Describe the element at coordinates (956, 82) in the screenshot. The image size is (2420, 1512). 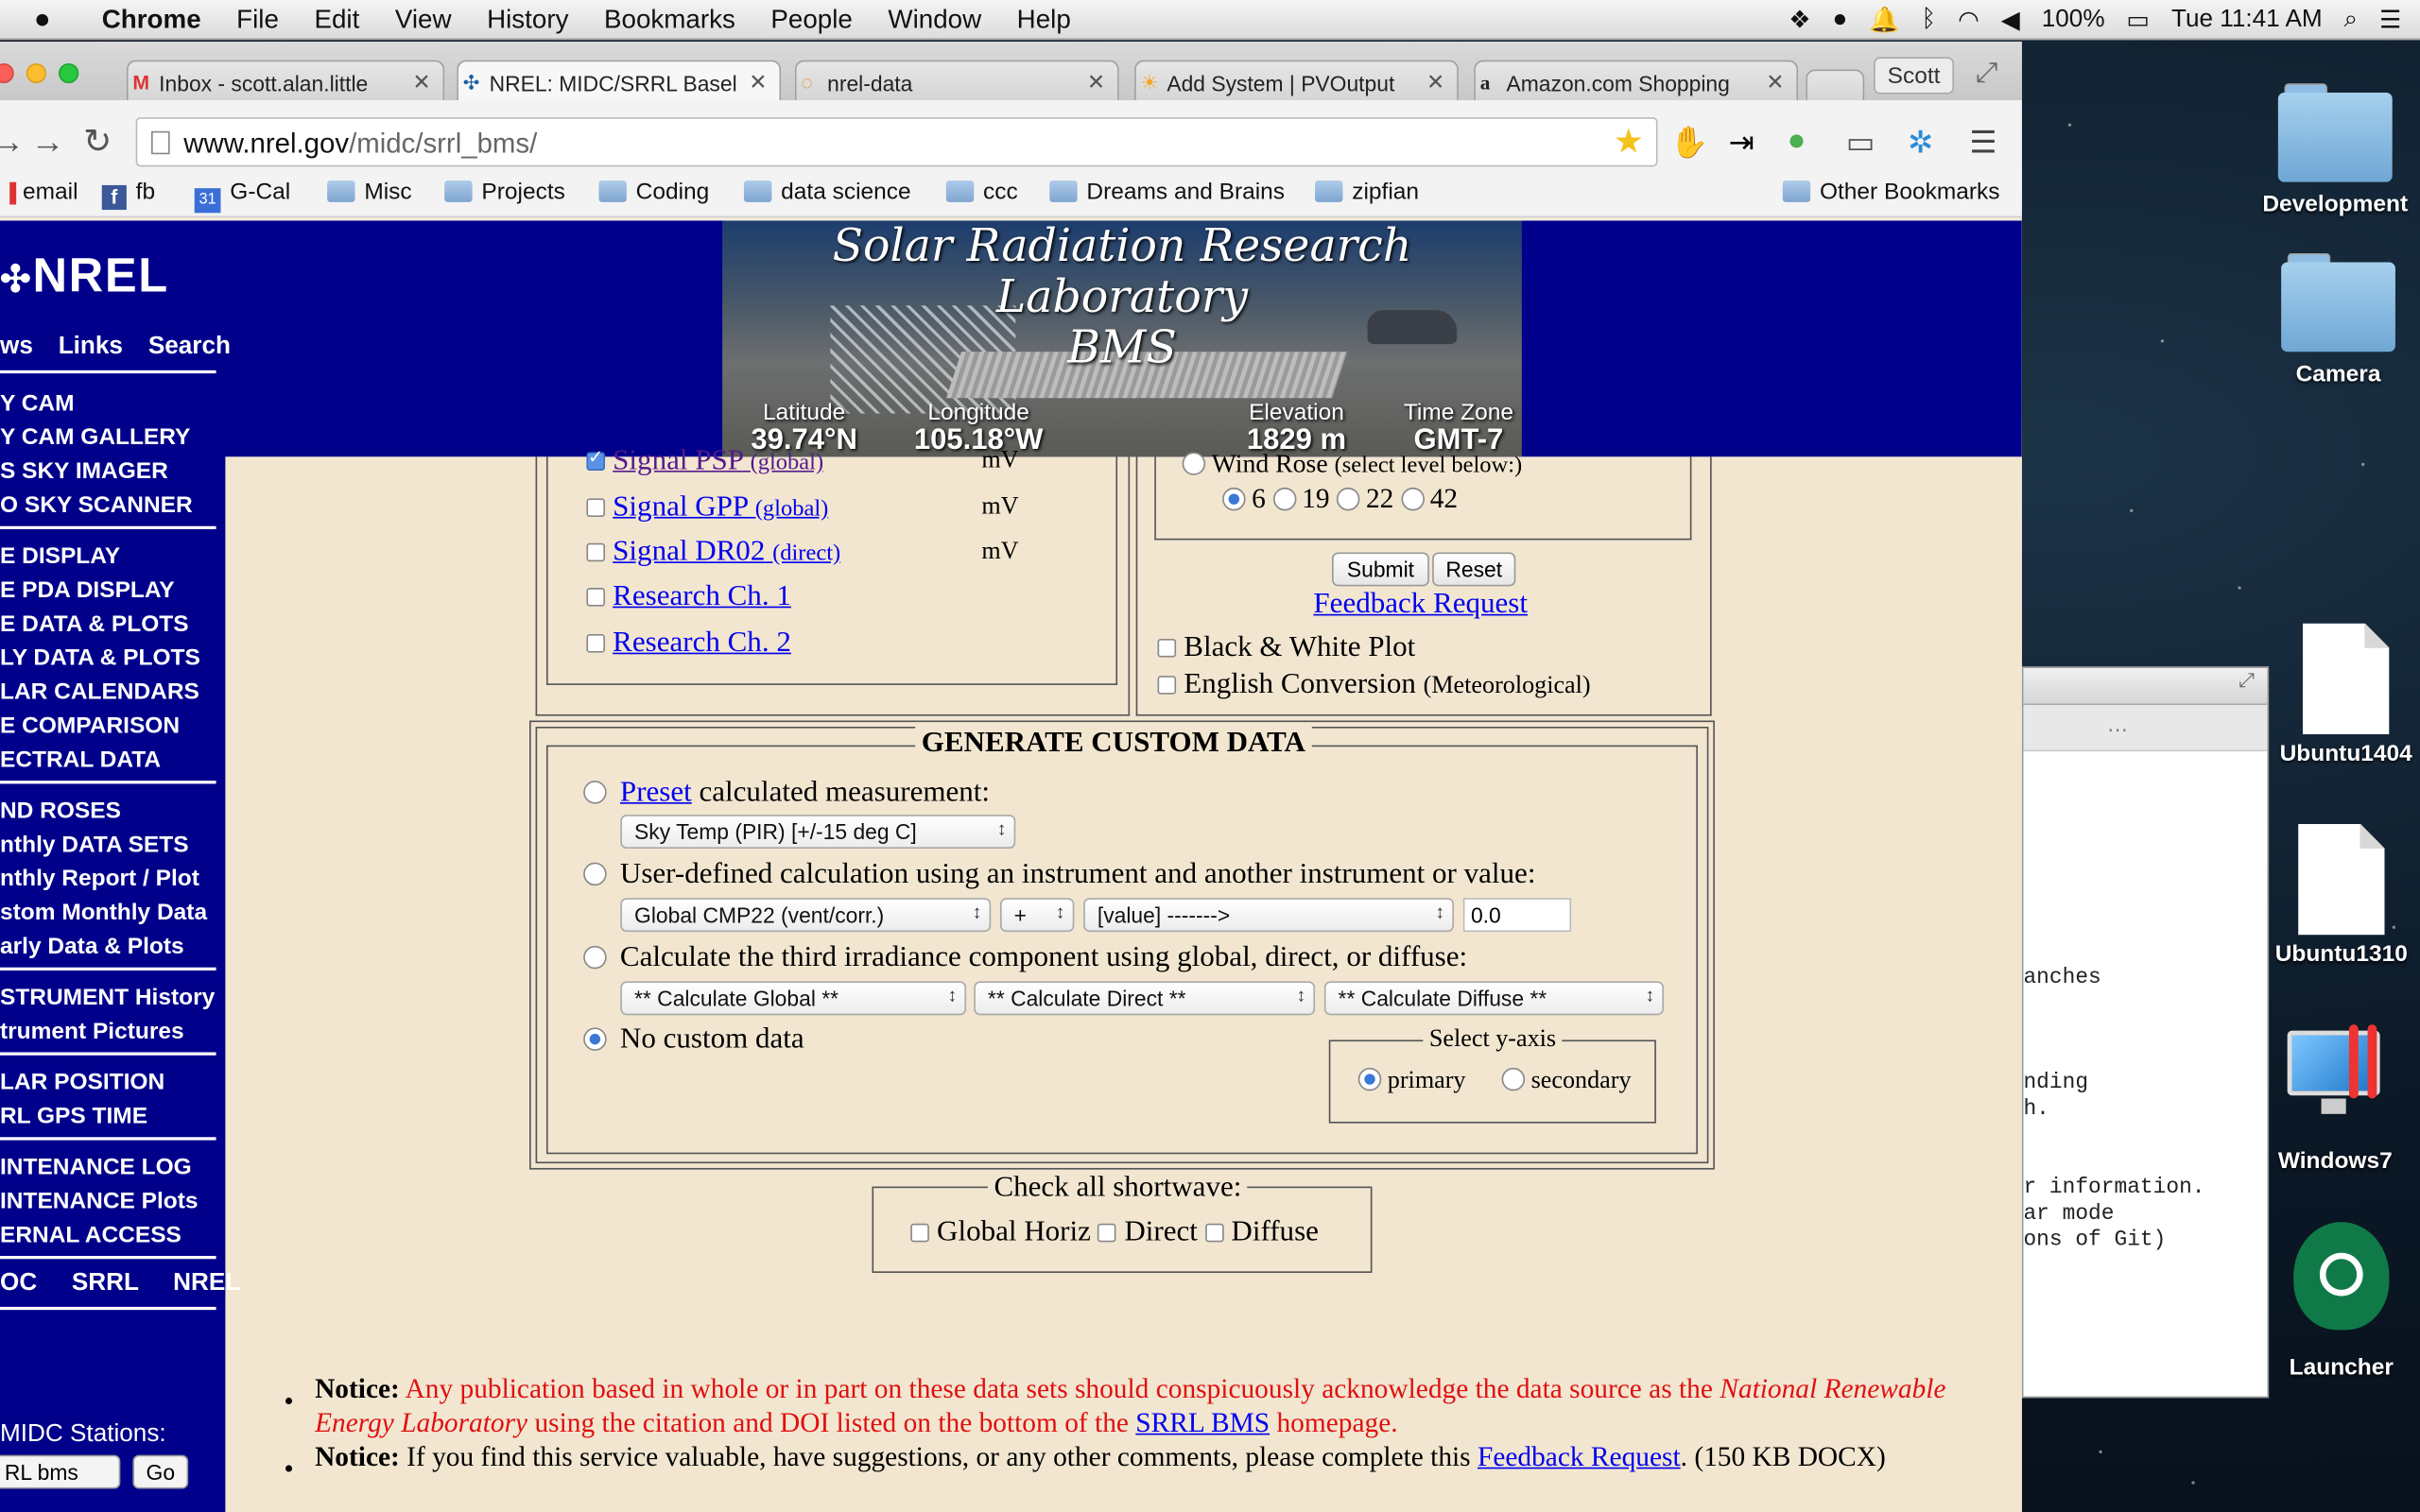
I see `tab-nrel-data: ◌ nrel-data ✕` at that location.